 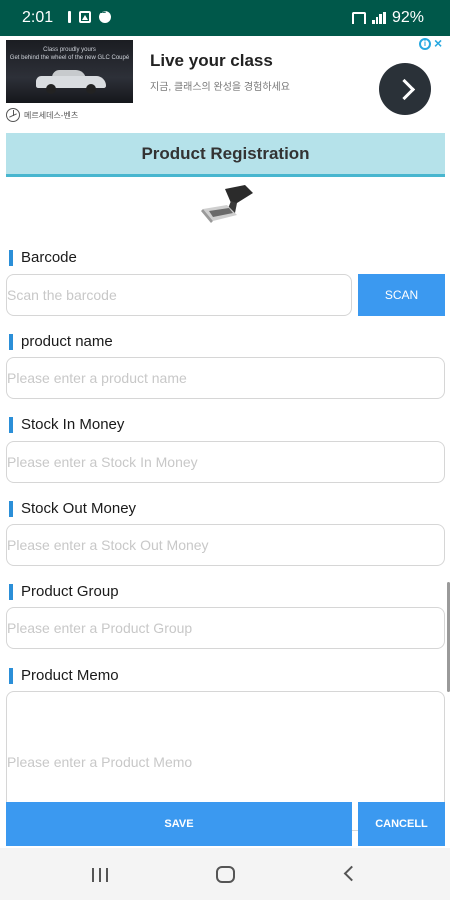 I want to click on page-title: Product Registration, so click(x=225, y=153).